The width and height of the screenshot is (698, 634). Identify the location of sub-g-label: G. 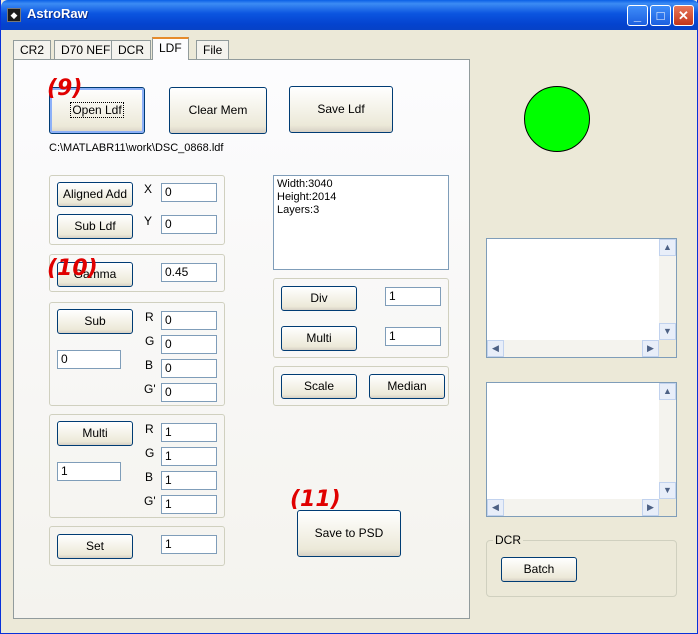
(150, 341).